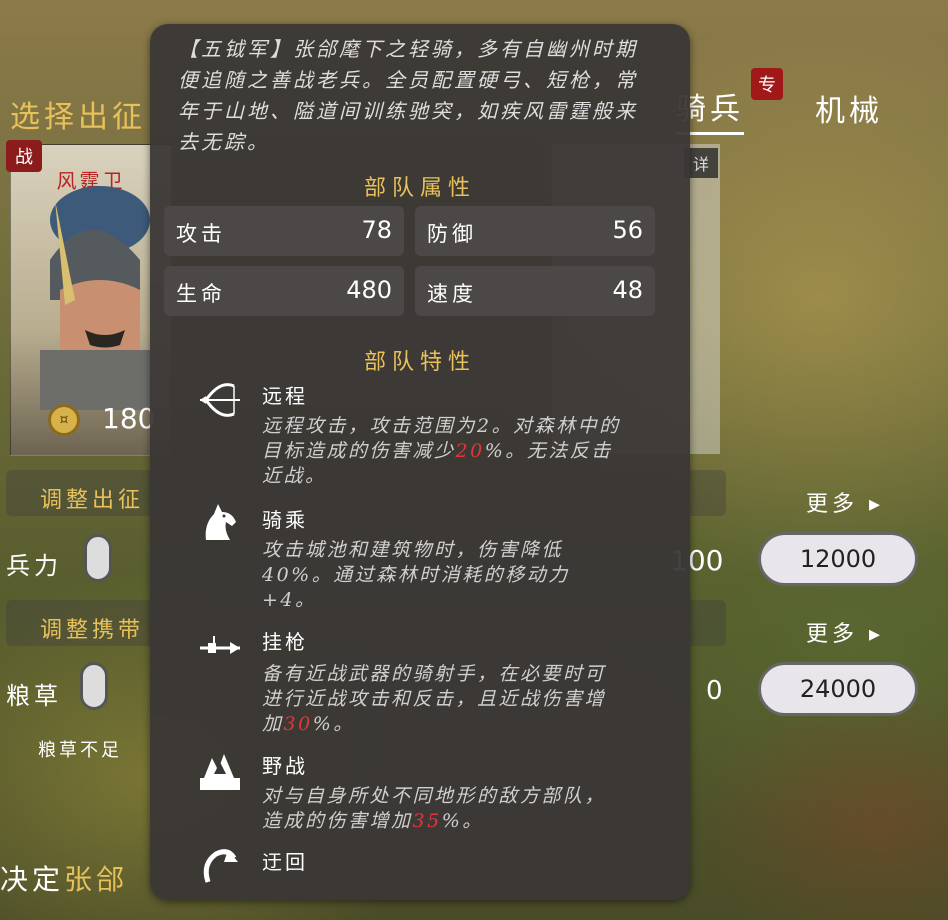 Image resolution: width=948 pixels, height=920 pixels. What do you see at coordinates (94, 686) in the screenshot?
I see `food-slider-handle` at bounding box center [94, 686].